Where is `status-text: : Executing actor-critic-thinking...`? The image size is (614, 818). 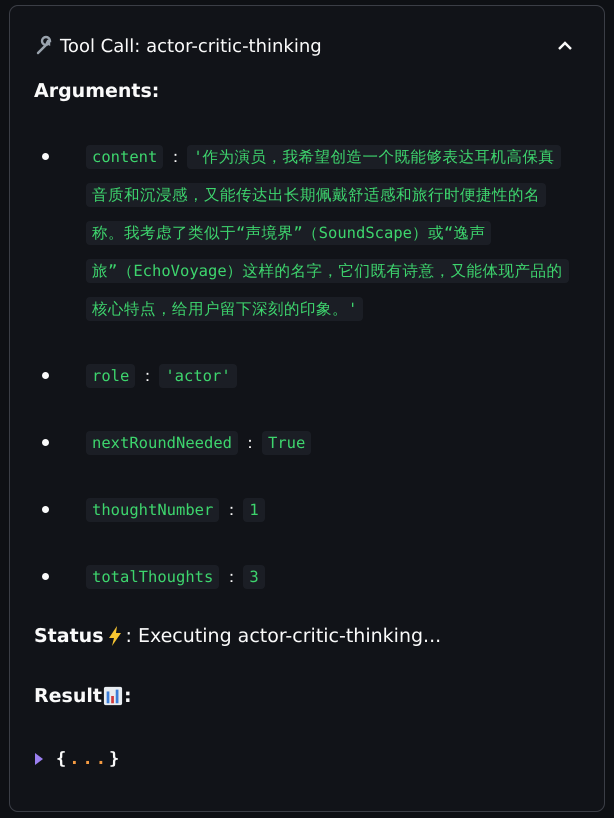 status-text: : Executing actor-critic-thinking... is located at coordinates (284, 636).